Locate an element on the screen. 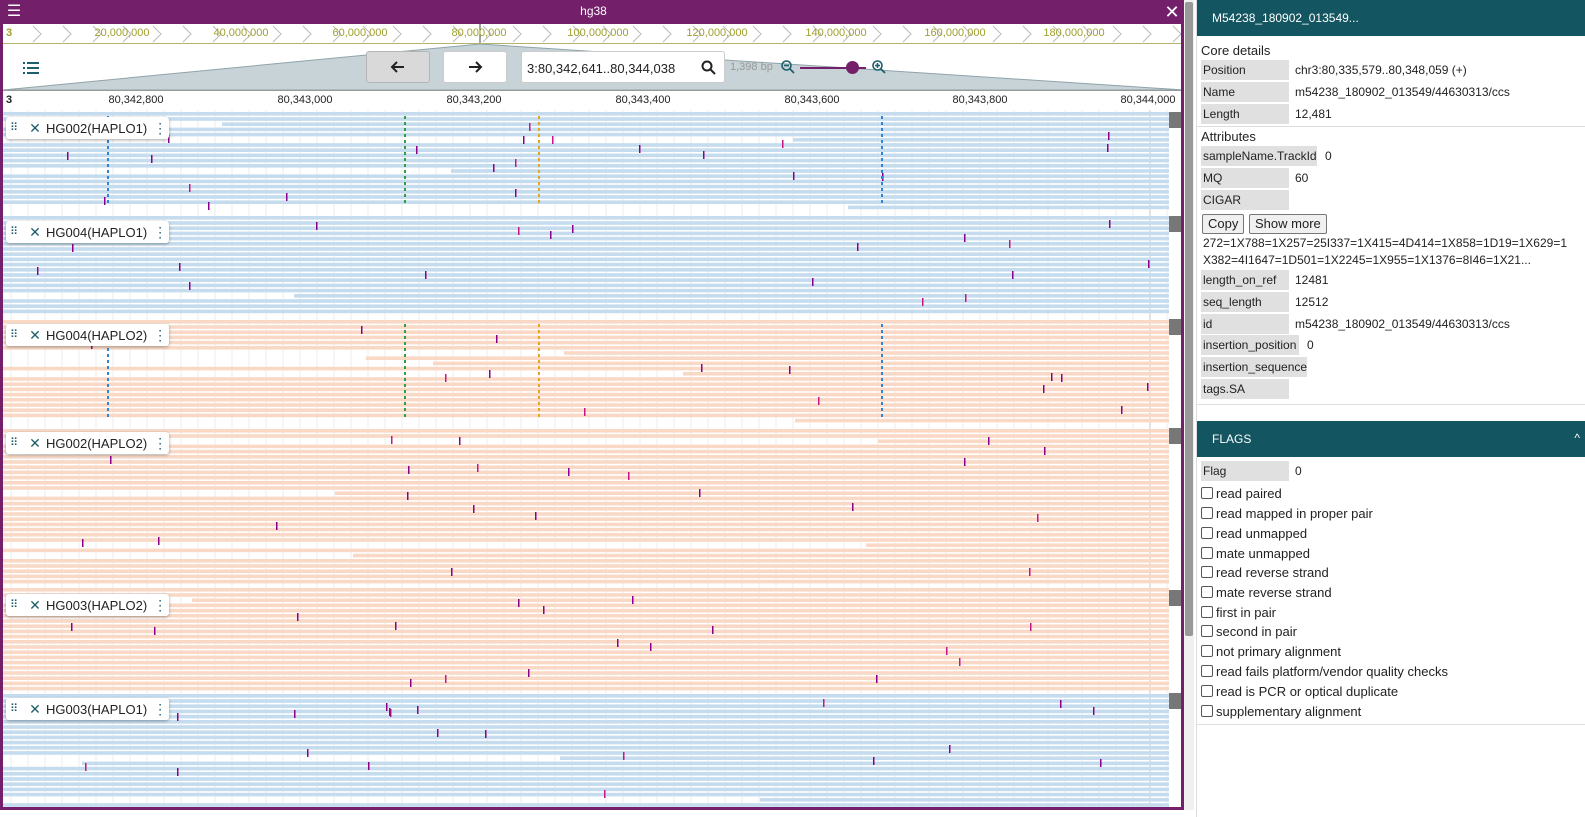 The width and height of the screenshot is (1585, 817). flag-second-in-pair: second in pair is located at coordinates (1249, 631).